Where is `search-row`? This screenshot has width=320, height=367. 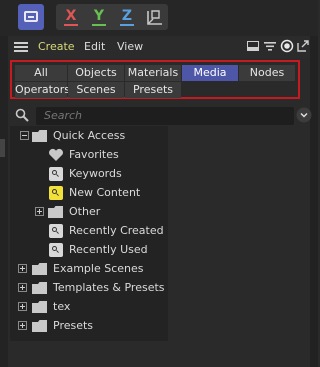
search-row is located at coordinates (160, 116).